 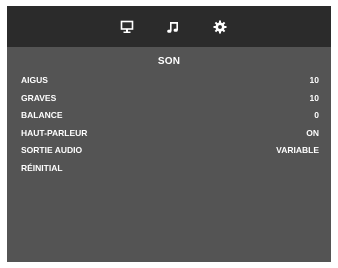 I want to click on tab-settings, so click(x=220, y=27).